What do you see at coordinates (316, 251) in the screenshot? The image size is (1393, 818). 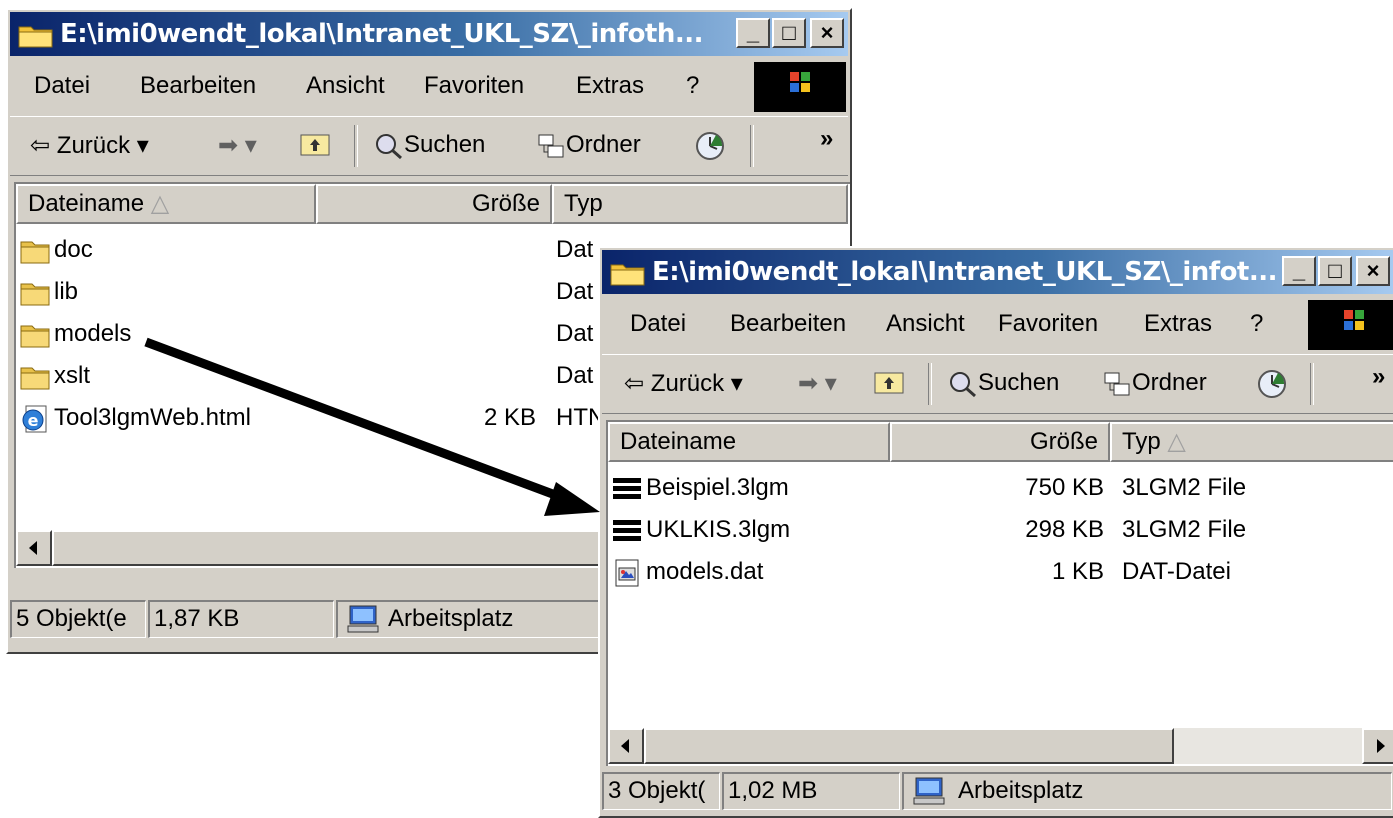 I see `list-item: doc Dat` at bounding box center [316, 251].